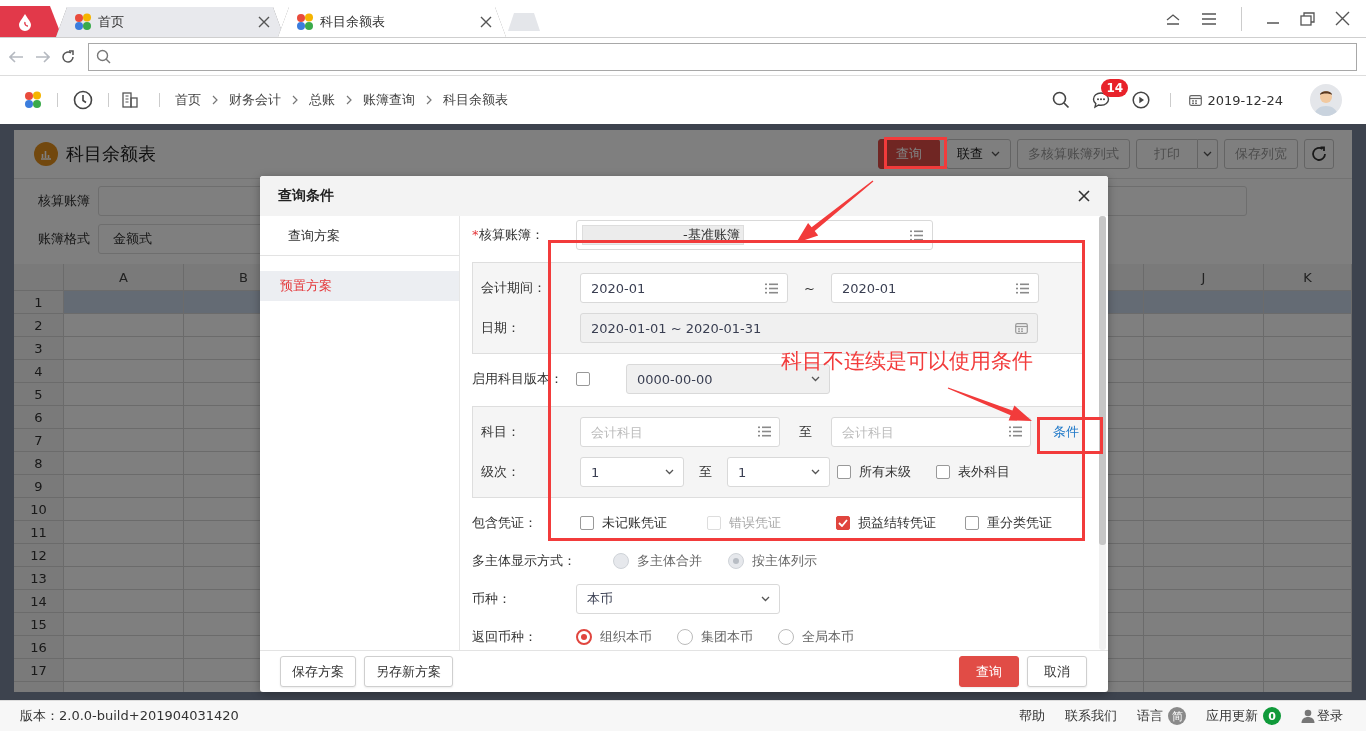 The image size is (1366, 731). I want to click on breadcrumb-link: 科目余额表, so click(475, 100).